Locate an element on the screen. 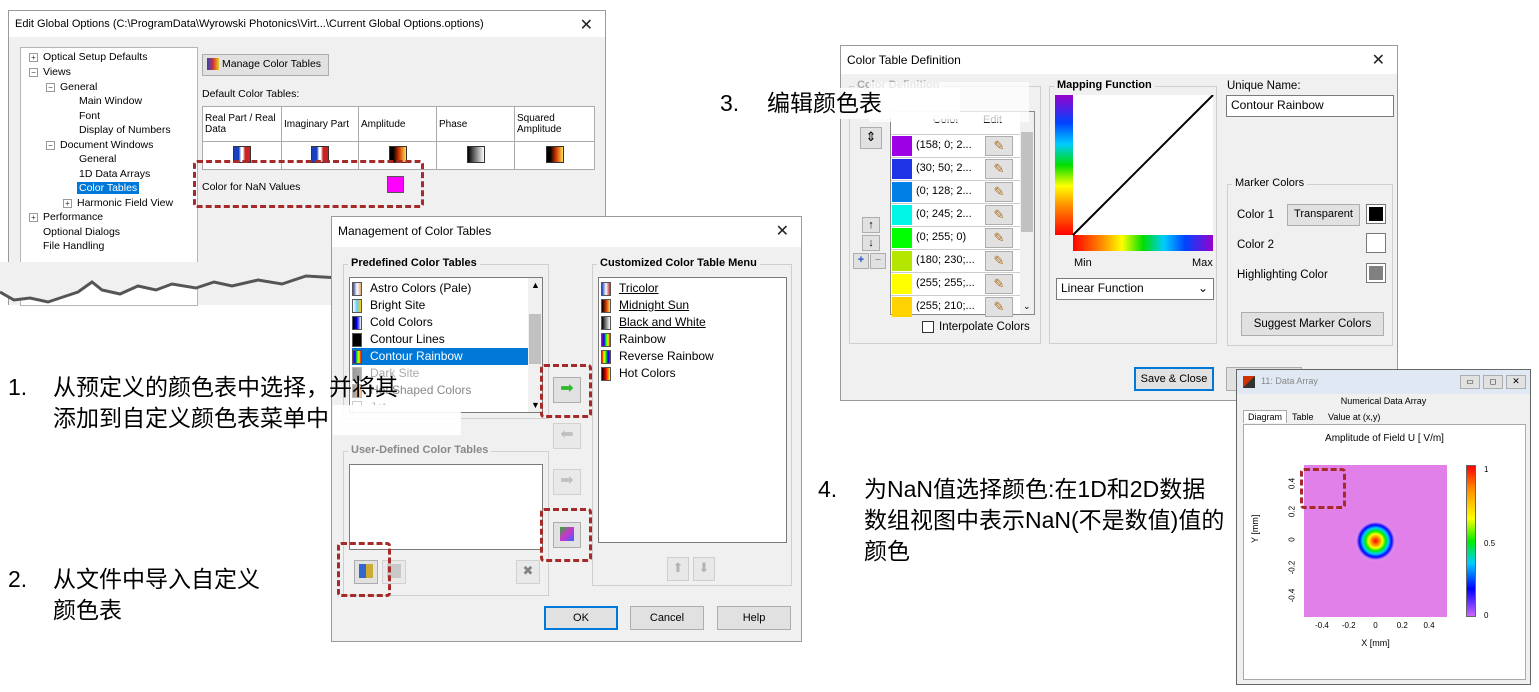 This screenshot has height=692, width=1539. scroll-down-icon: ▼ is located at coordinates (535, 405).